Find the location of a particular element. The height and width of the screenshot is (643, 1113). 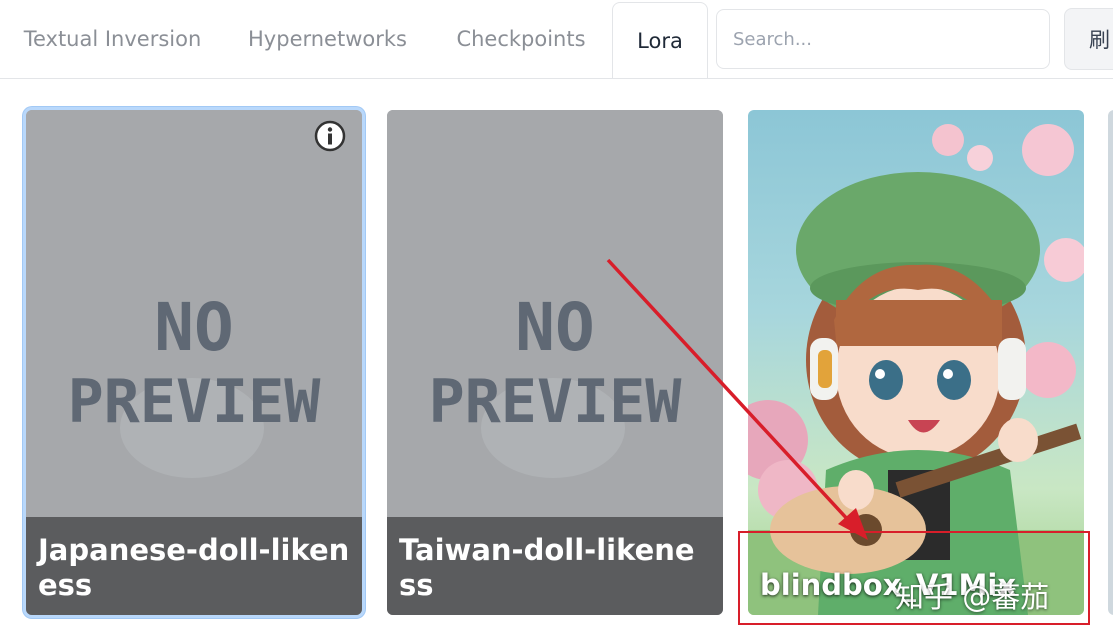

card-label: Taiwan-doll-likeness is located at coordinates (547, 567).